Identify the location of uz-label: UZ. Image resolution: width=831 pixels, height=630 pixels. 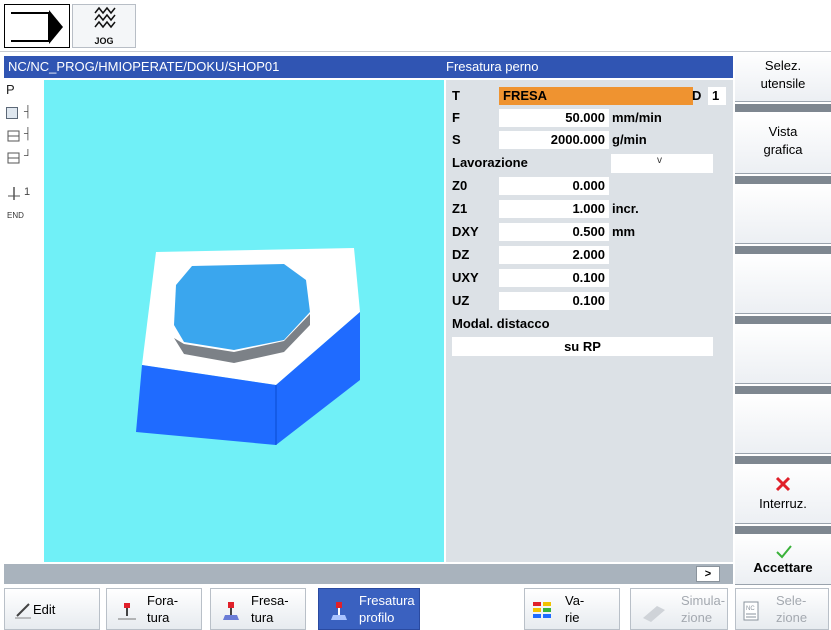
(461, 300).